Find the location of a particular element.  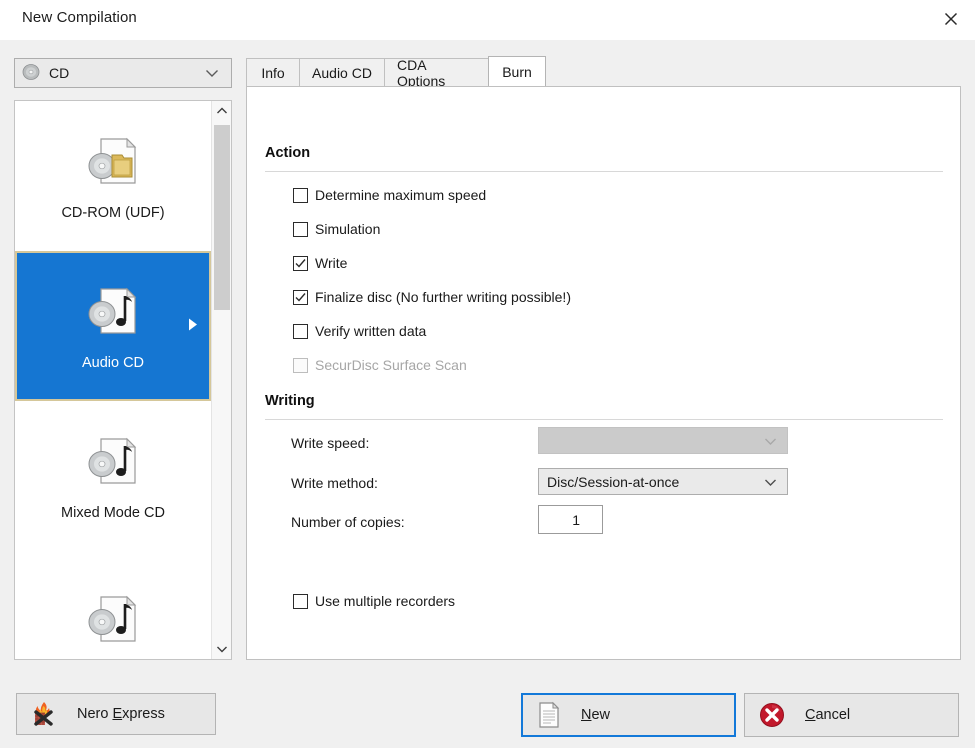

checkbox-determine-maximum-speed: Determine maximum speed is located at coordinates (389, 195).